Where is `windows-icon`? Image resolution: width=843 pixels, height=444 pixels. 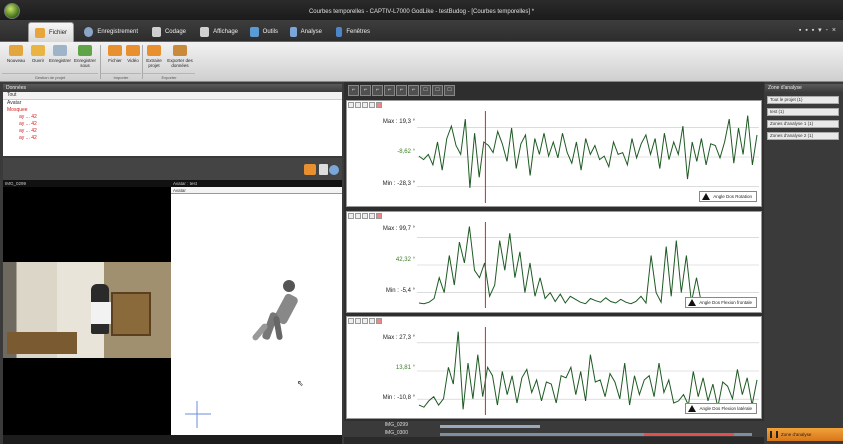 windows-icon is located at coordinates (339, 32).